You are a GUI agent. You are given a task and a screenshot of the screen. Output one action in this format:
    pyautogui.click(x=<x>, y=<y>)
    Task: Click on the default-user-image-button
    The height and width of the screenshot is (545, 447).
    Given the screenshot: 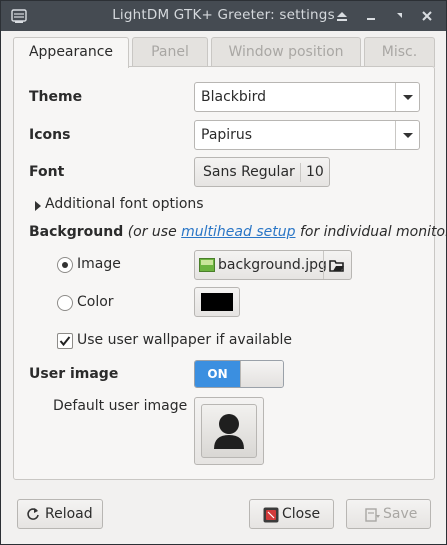 What is the action you would take?
    pyautogui.click(x=229, y=431)
    